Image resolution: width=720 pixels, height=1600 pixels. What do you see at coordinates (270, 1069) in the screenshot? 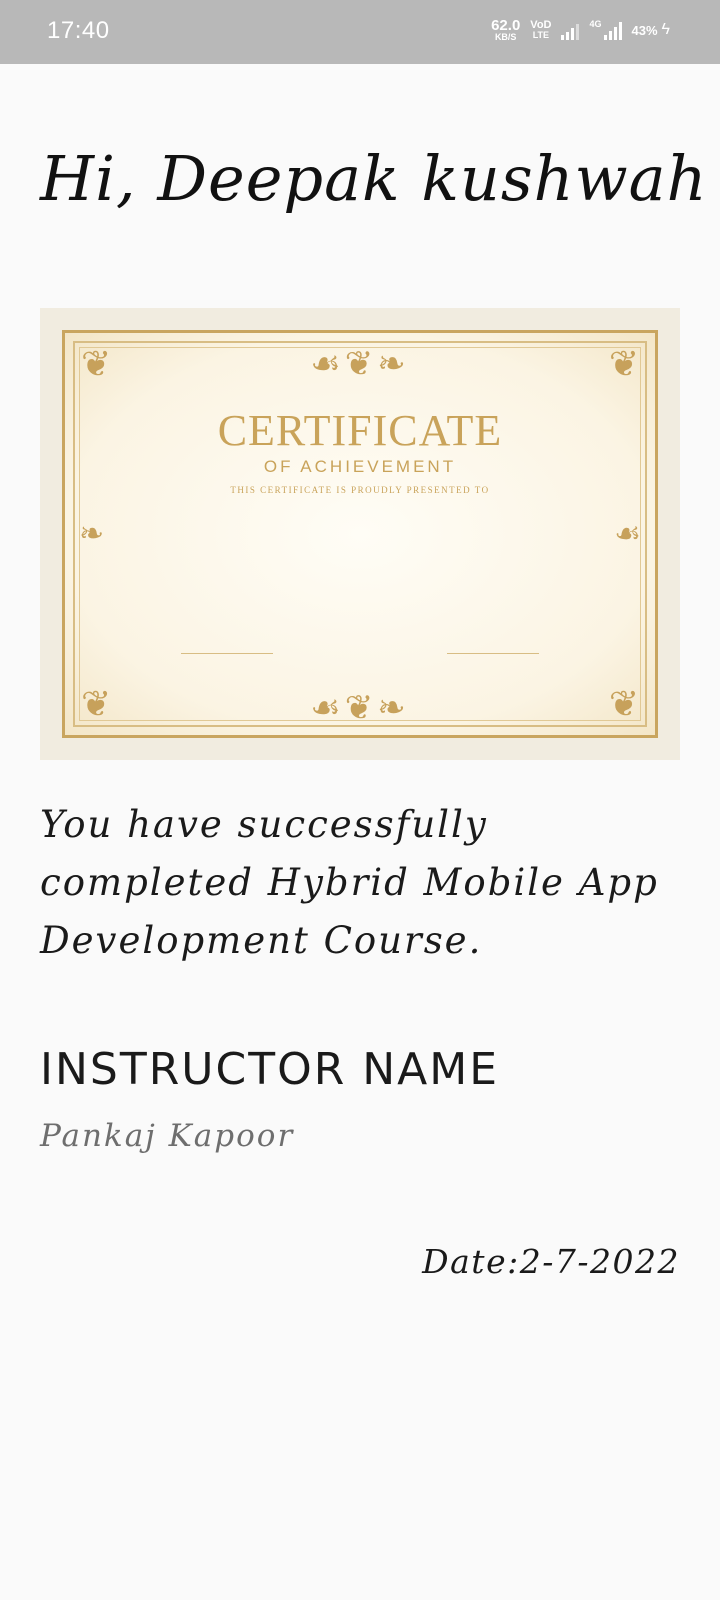
I see `instructor-label: INSTRUCTOR NAME` at bounding box center [270, 1069].